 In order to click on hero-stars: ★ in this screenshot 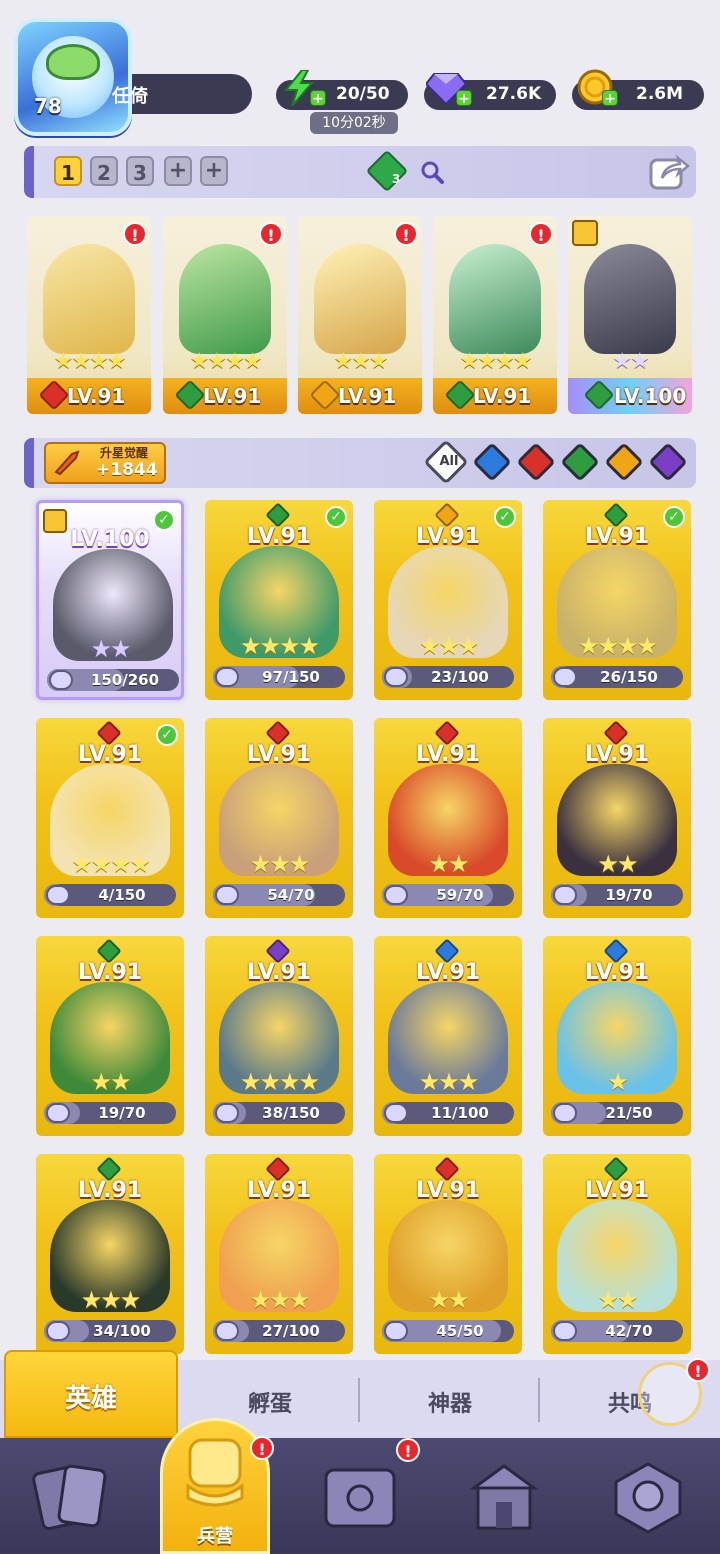, I will do `click(618, 1082)`.